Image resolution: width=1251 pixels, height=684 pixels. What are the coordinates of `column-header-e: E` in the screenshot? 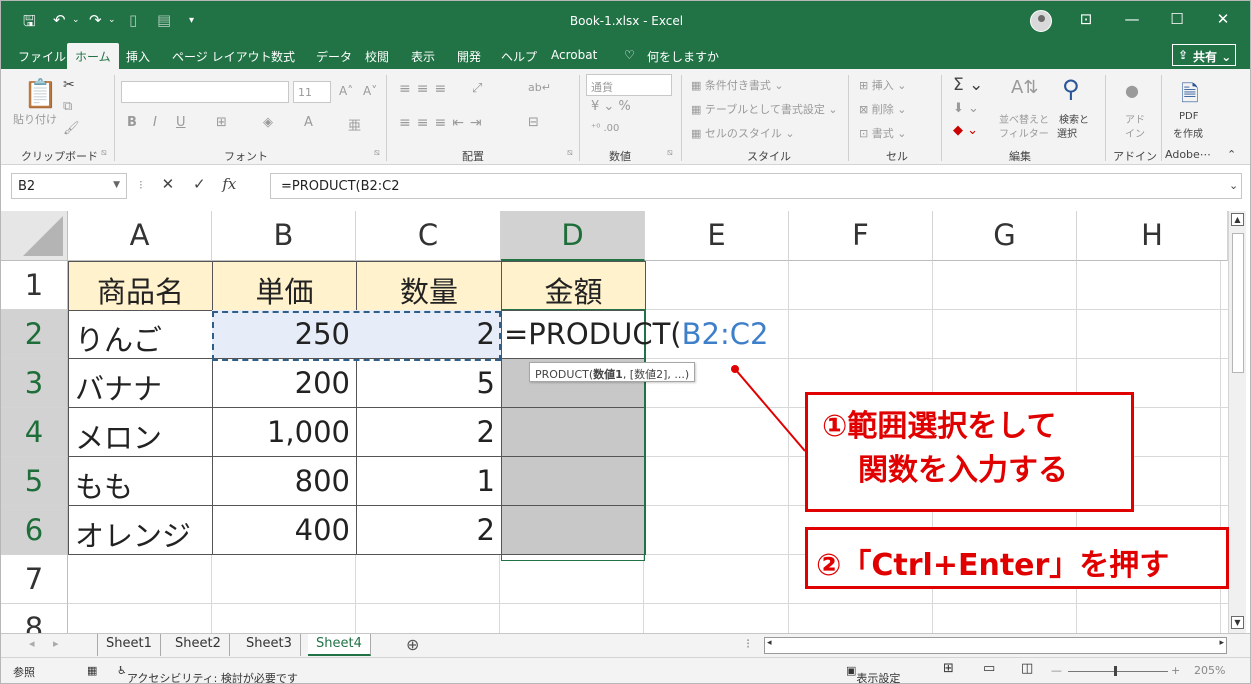 It's located at (717, 236).